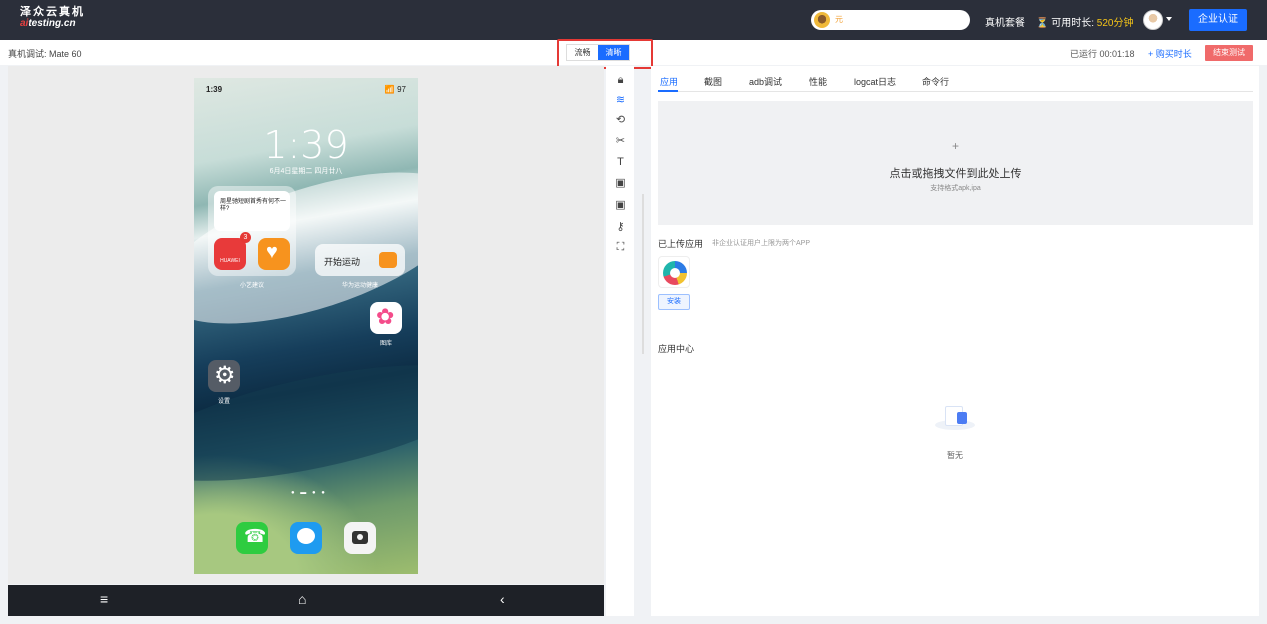 This screenshot has height=624, width=1267. I want to click on empty-text: 暂无, so click(955, 455).